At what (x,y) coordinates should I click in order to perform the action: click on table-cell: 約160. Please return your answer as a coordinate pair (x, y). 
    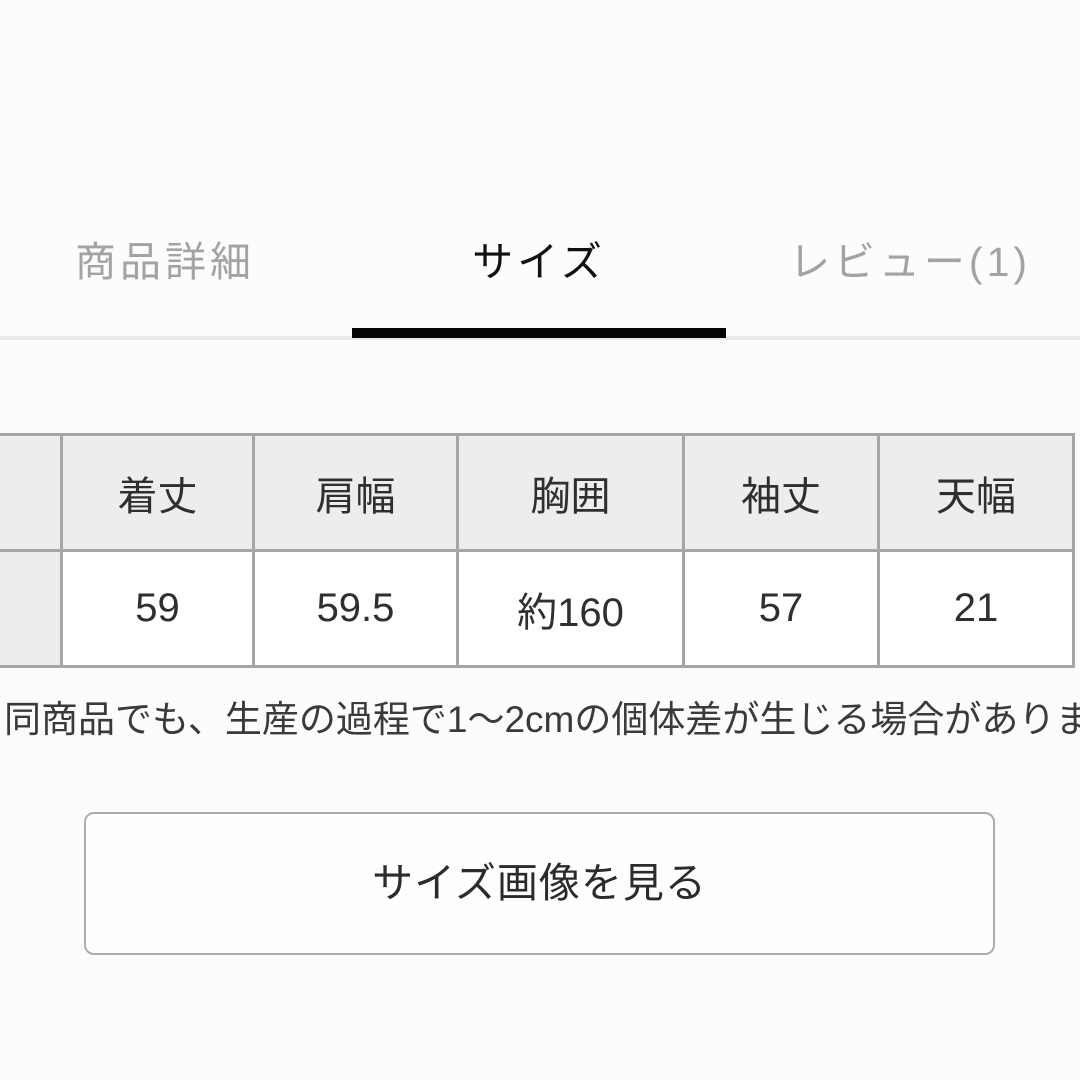
    Looking at the image, I should click on (570, 608).